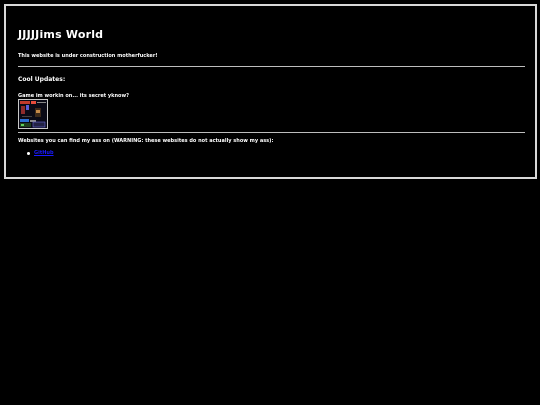 Image resolution: width=540 pixels, height=405 pixels. I want to click on bullet-icon, so click(28, 153).